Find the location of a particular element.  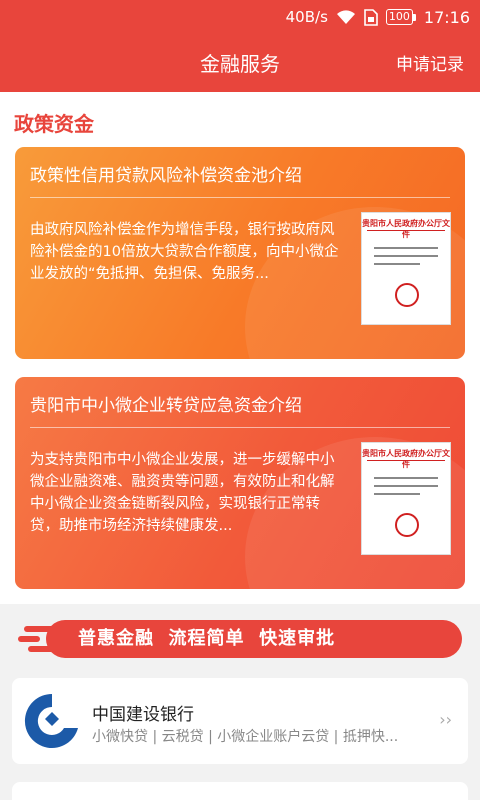

section-title: 政策资金 is located at coordinates (54, 124).